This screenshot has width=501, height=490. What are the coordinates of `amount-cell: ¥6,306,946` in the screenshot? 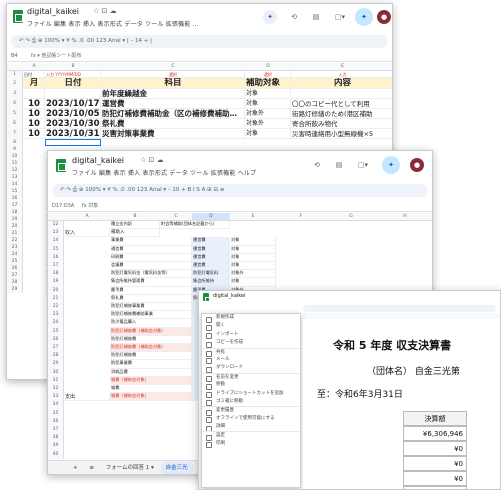 It's located at (435, 433).